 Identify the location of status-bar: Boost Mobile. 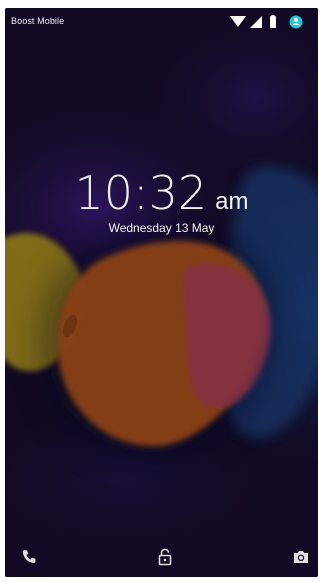
(161, 22).